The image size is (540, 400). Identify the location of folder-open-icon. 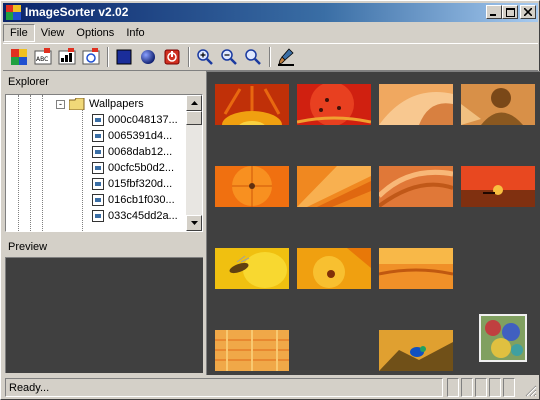
(77, 104).